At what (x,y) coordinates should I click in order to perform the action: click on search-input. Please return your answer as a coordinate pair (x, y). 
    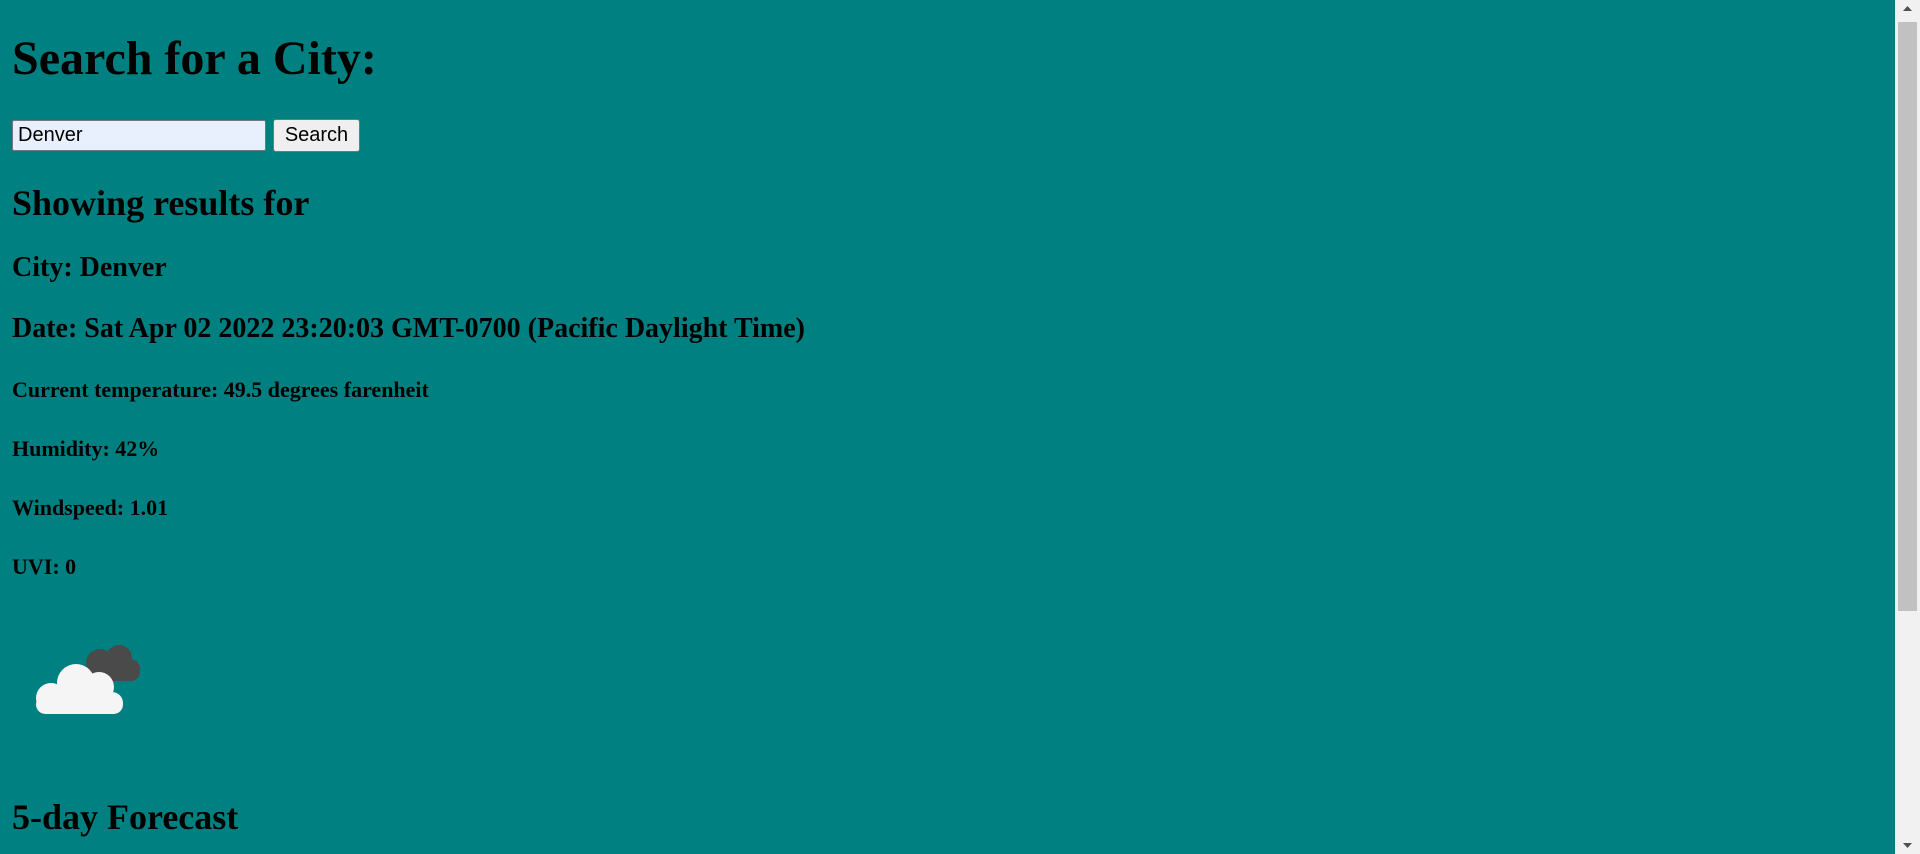
    Looking at the image, I should click on (139, 135).